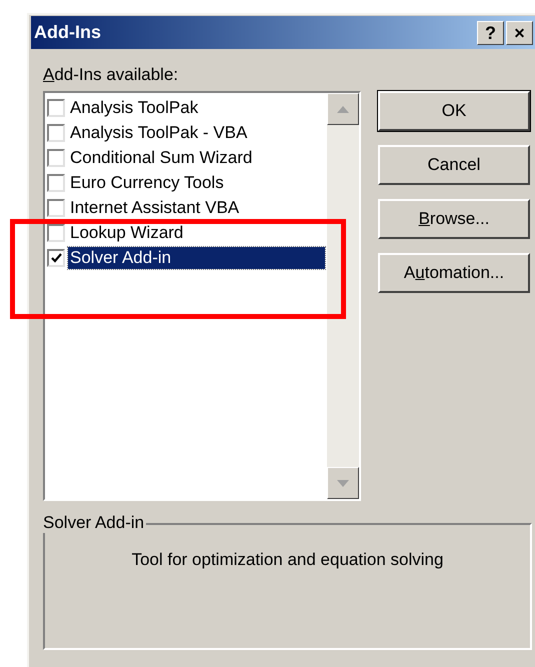  I want to click on scroll-up-button, so click(343, 109).